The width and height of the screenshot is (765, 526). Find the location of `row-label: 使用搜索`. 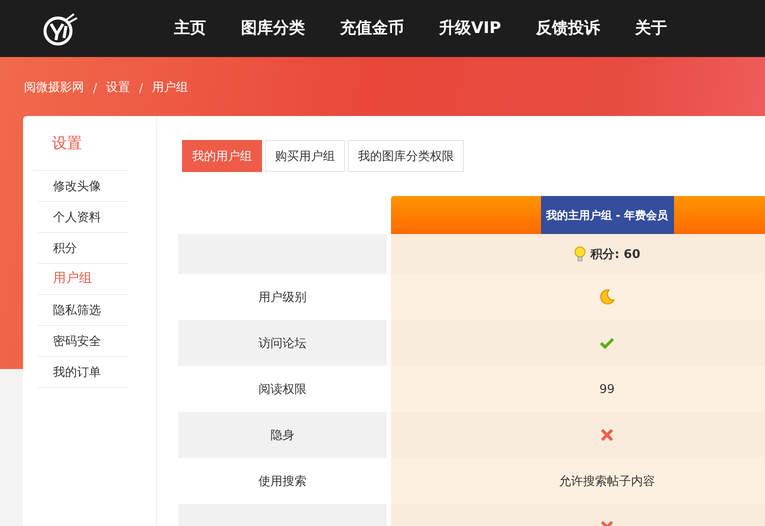

row-label: 使用搜索 is located at coordinates (283, 481).